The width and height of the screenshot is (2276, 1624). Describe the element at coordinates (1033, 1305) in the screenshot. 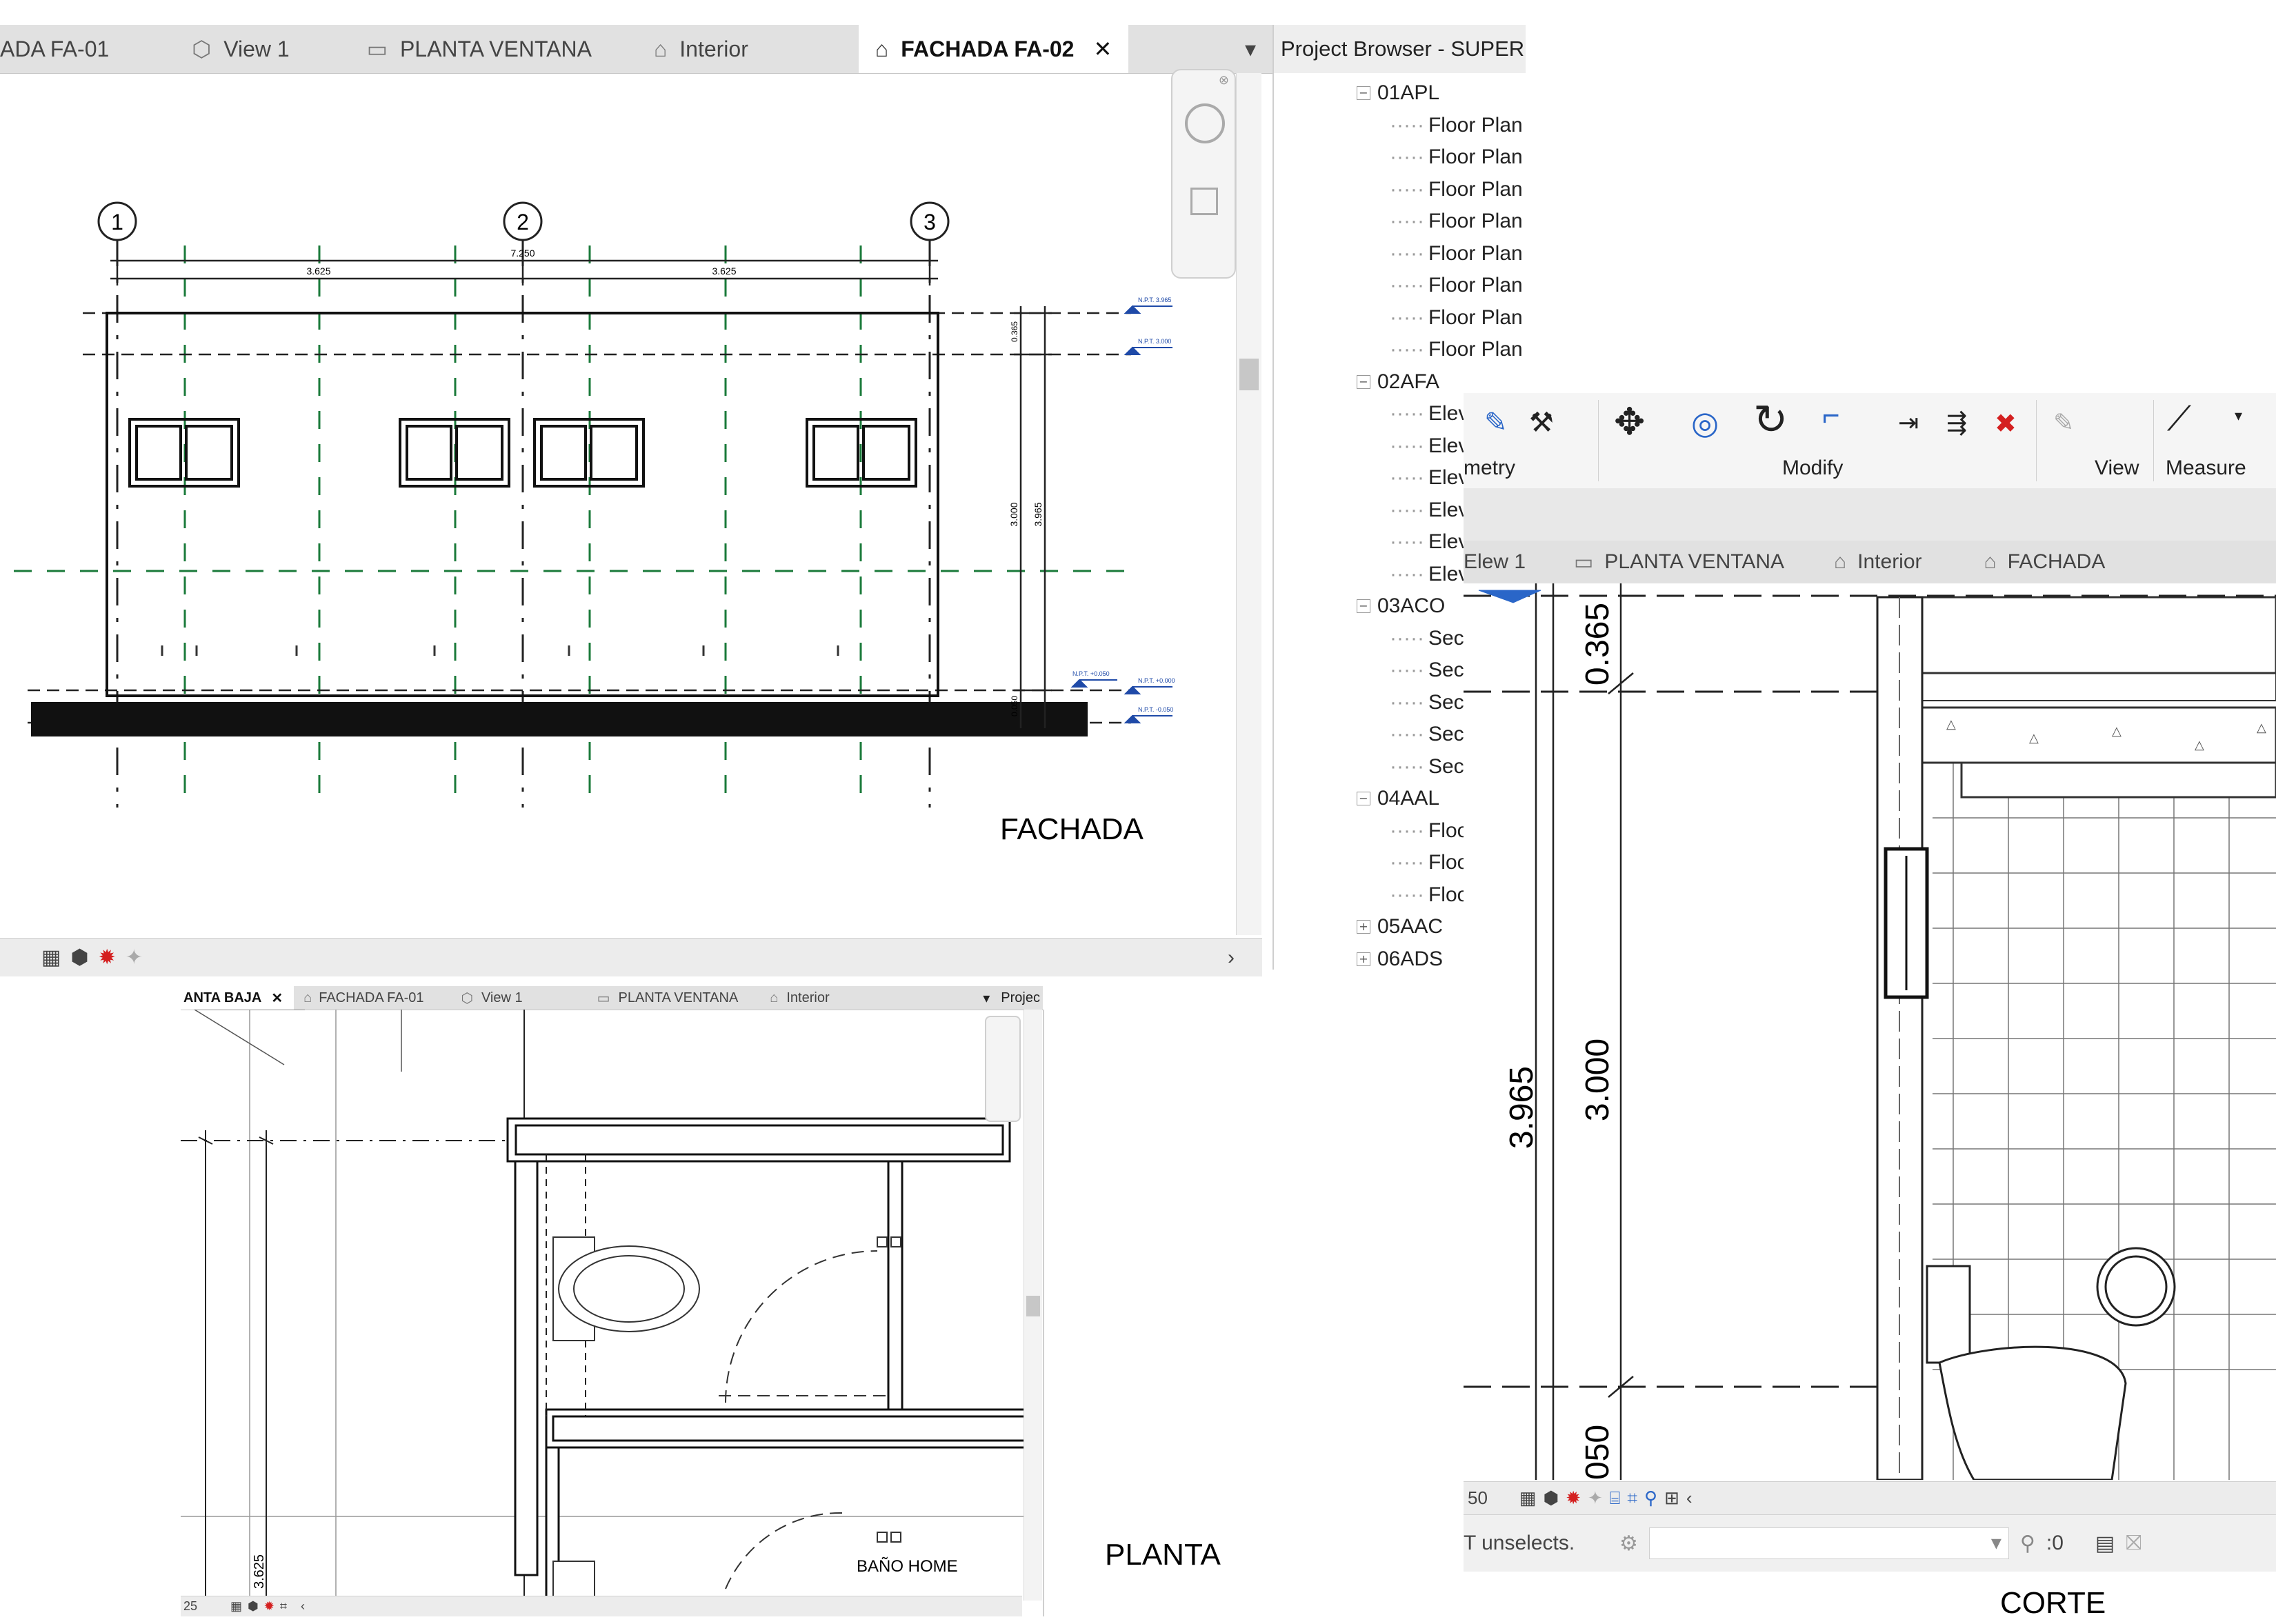

I see `planta-vertical-scrollbar` at that location.